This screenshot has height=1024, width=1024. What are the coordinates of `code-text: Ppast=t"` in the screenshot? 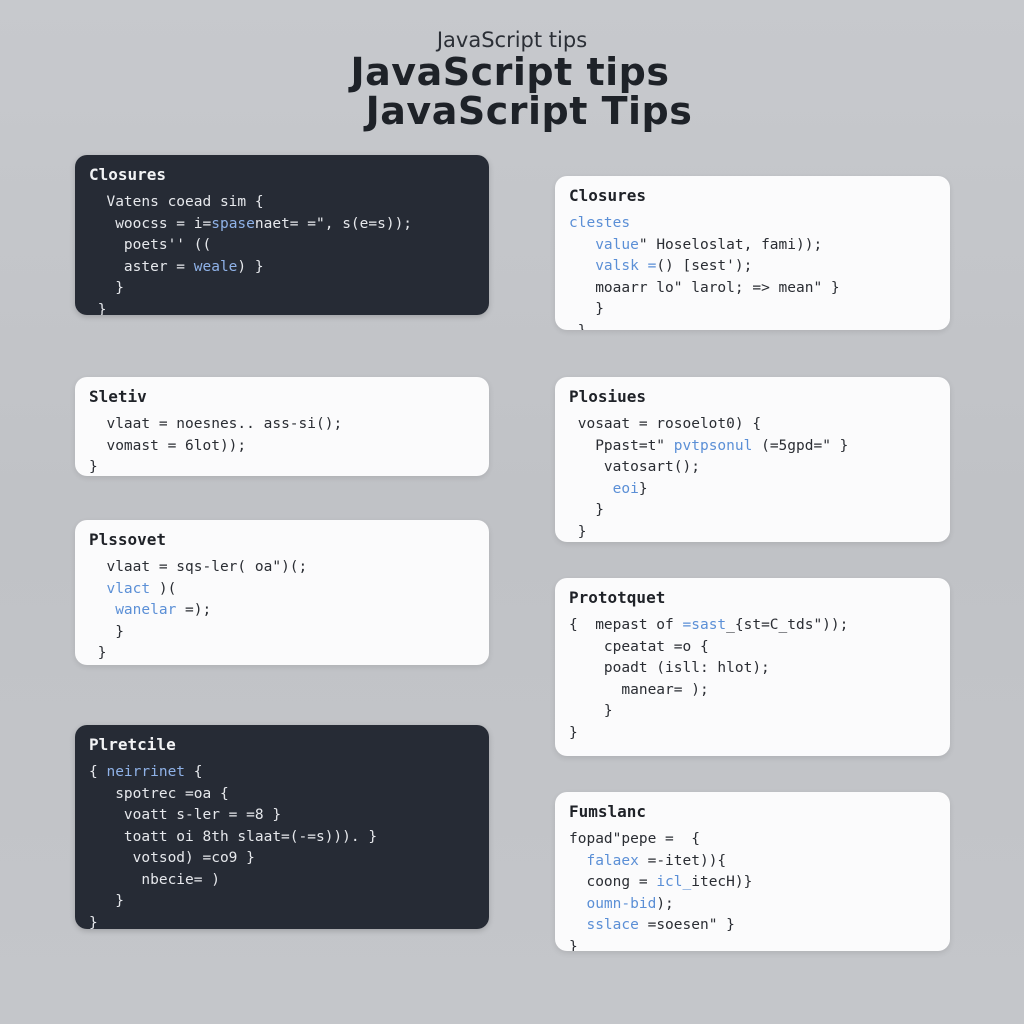 It's located at (634, 445).